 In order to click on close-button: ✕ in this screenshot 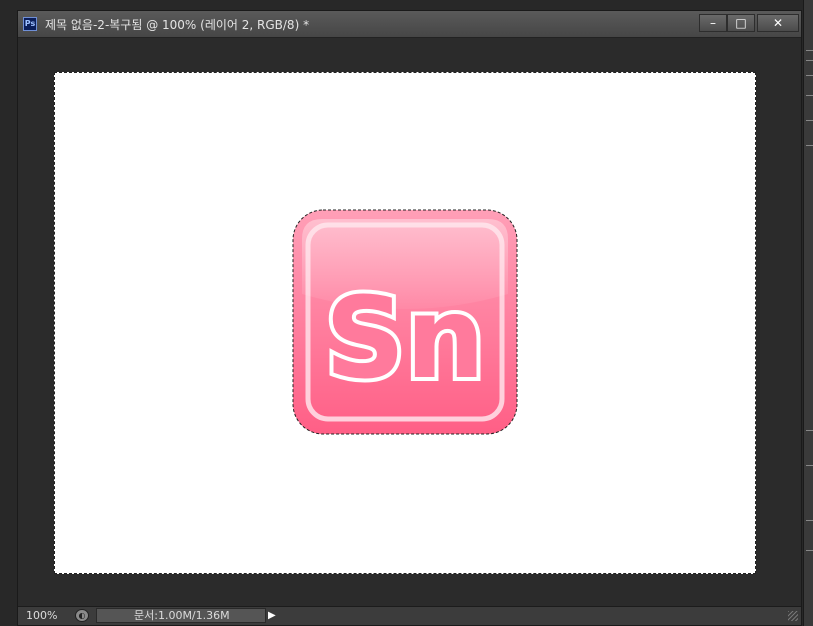, I will do `click(778, 23)`.